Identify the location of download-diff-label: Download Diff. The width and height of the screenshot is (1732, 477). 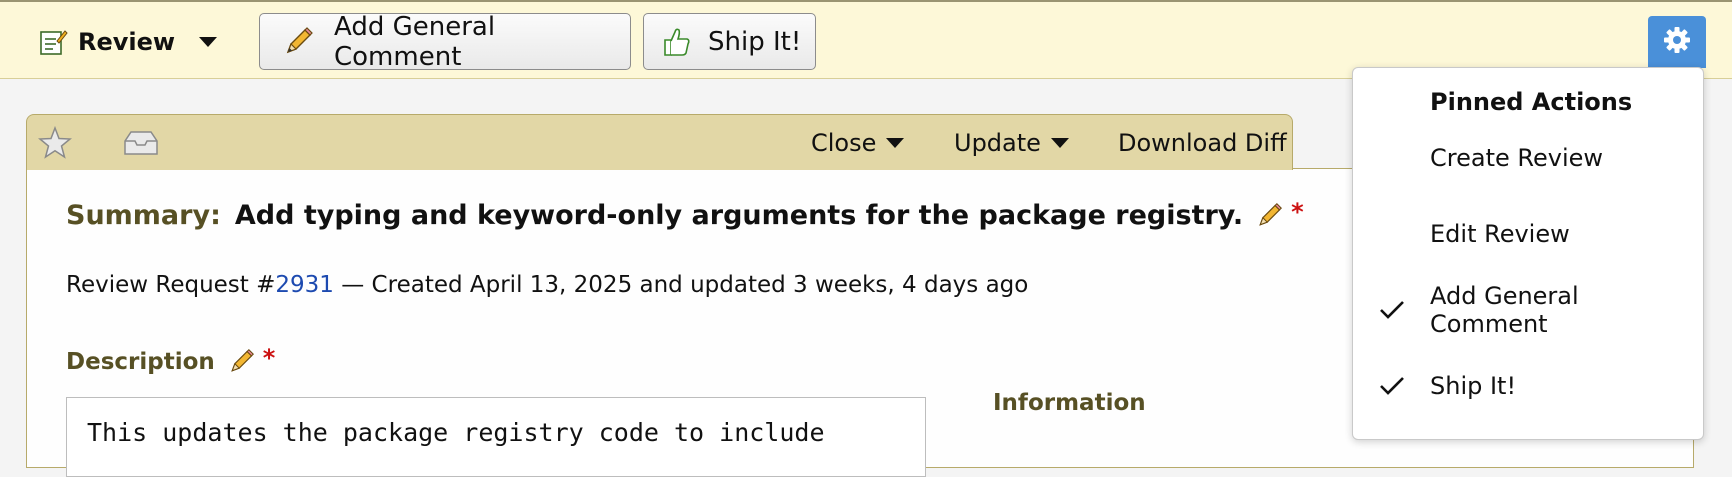
(1202, 143).